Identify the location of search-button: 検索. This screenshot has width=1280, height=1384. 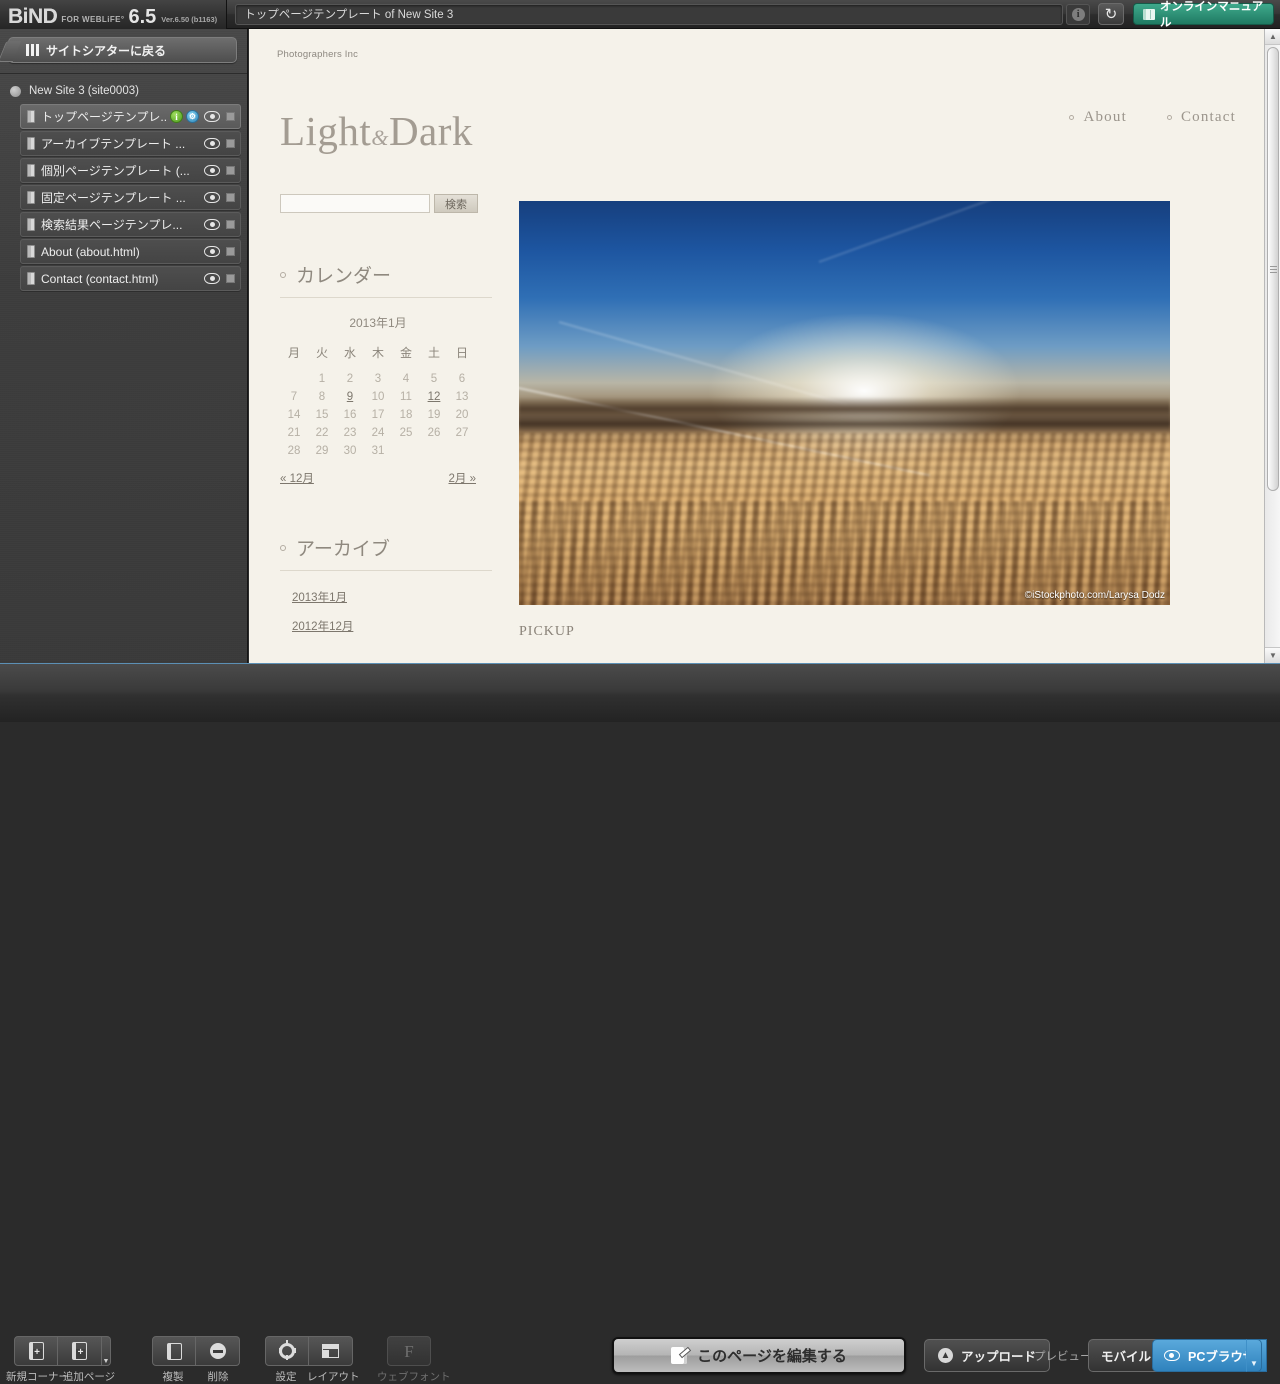
(456, 203).